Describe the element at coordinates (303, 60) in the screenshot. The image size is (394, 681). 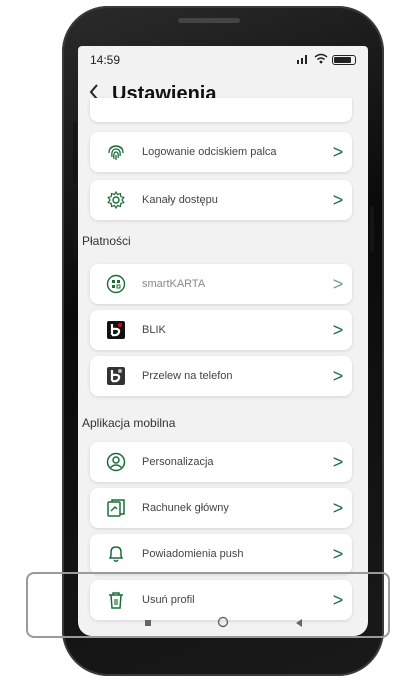
I see `signal-icon` at that location.